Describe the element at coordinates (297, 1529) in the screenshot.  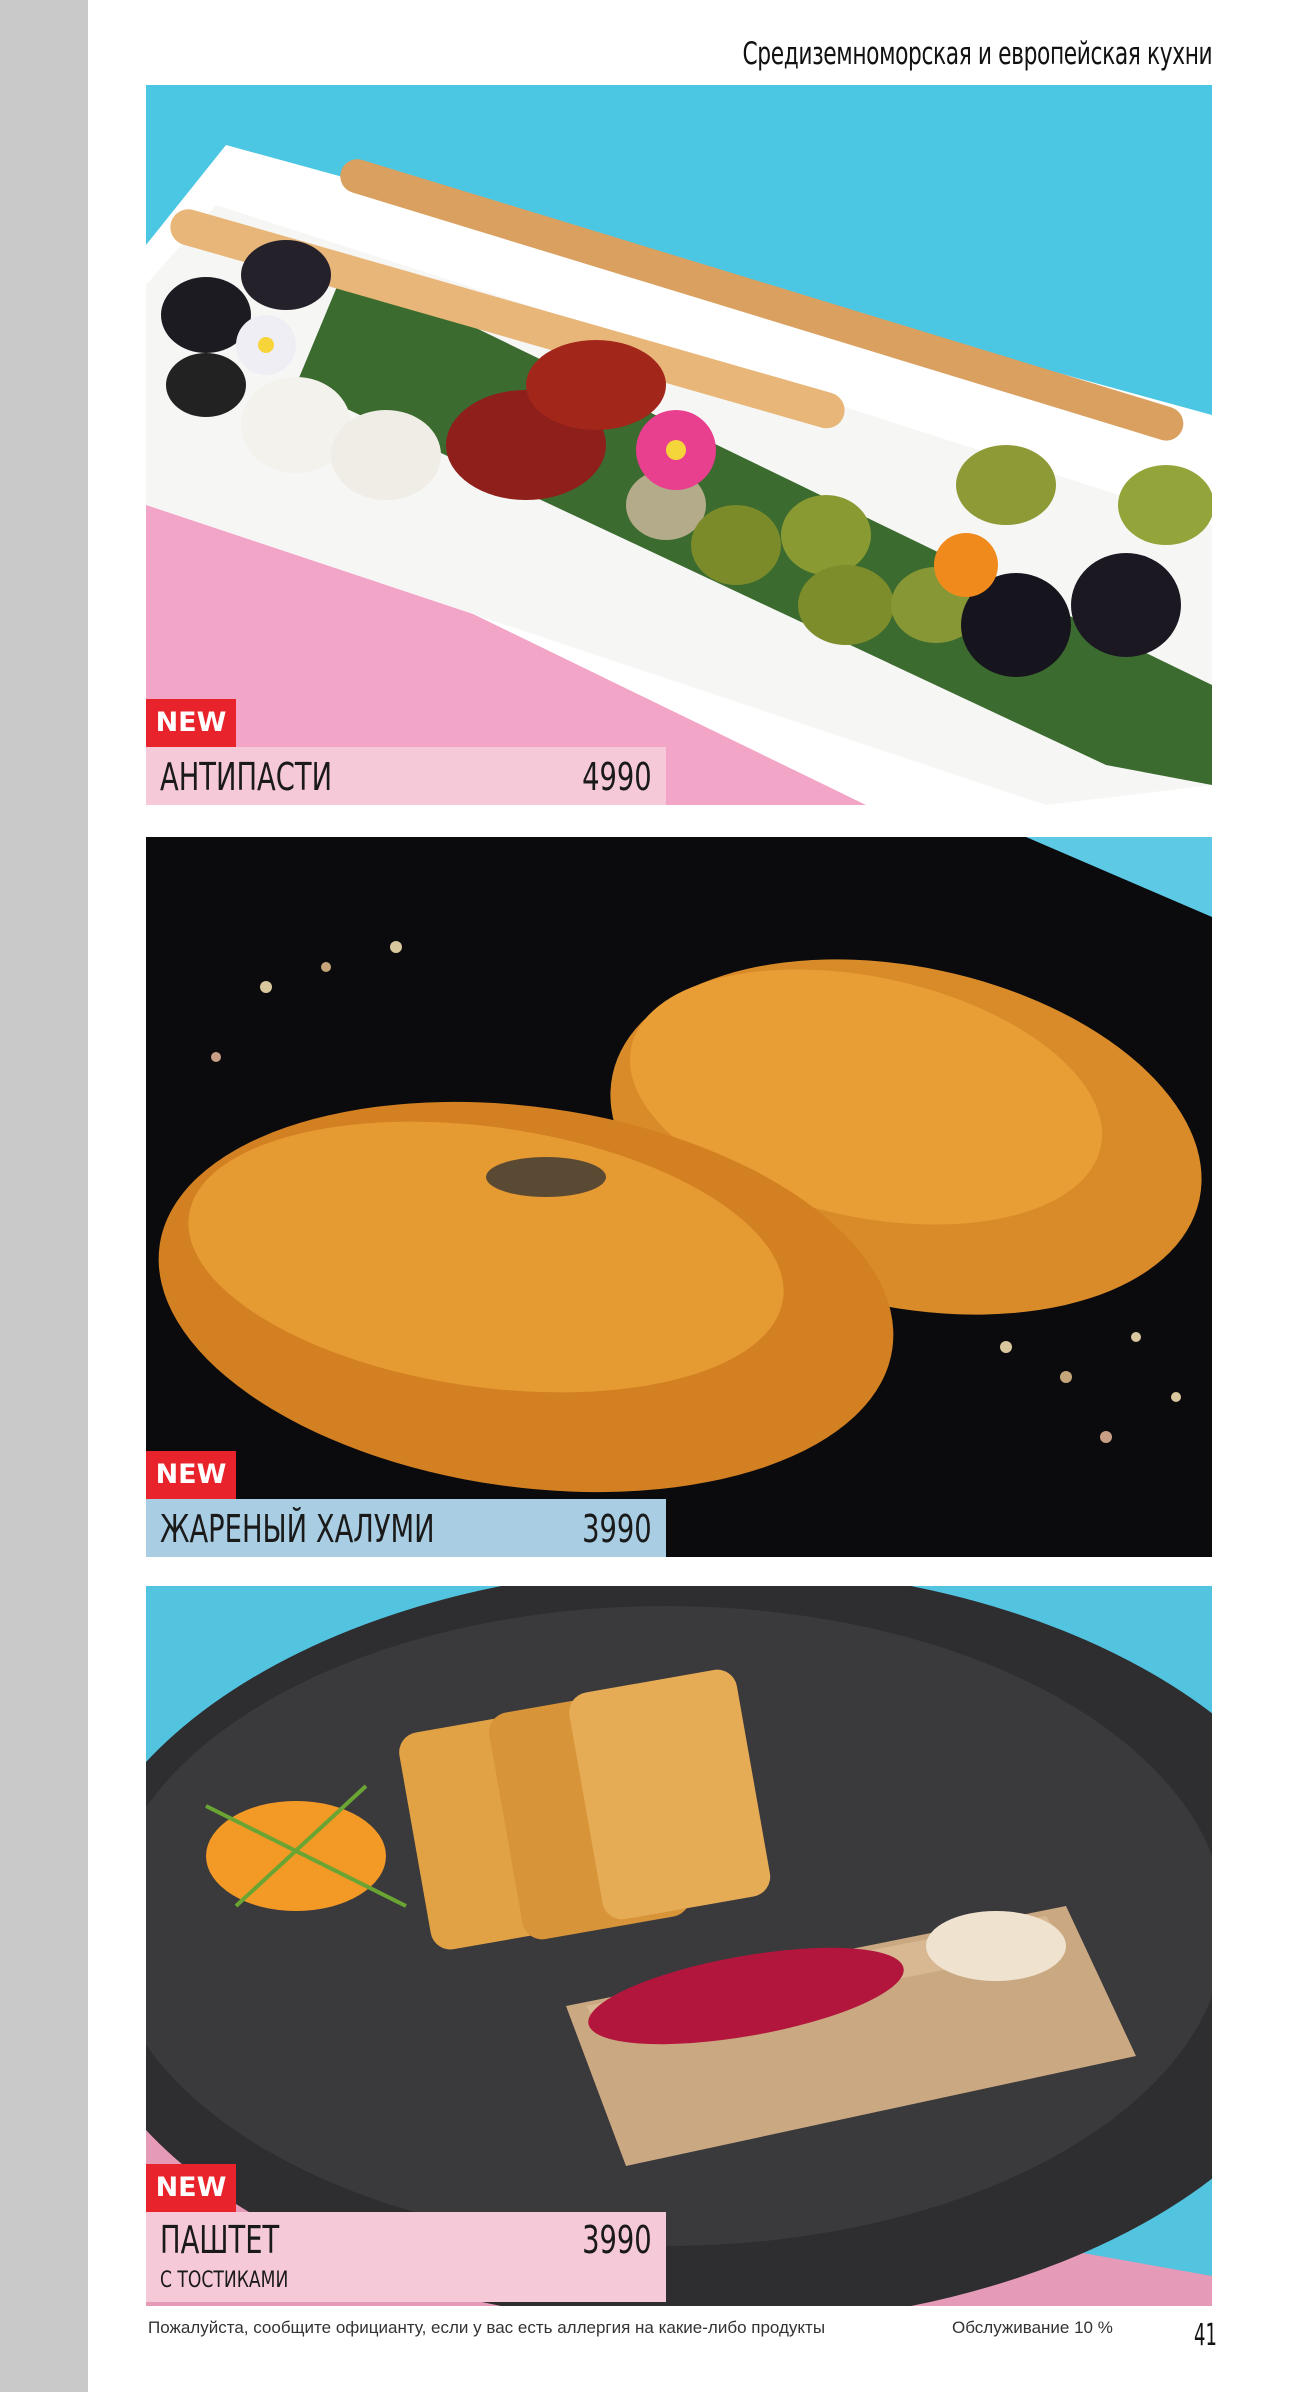
I see `dish-name: ЖАРЕНЫЙ ХАЛУМИ` at that location.